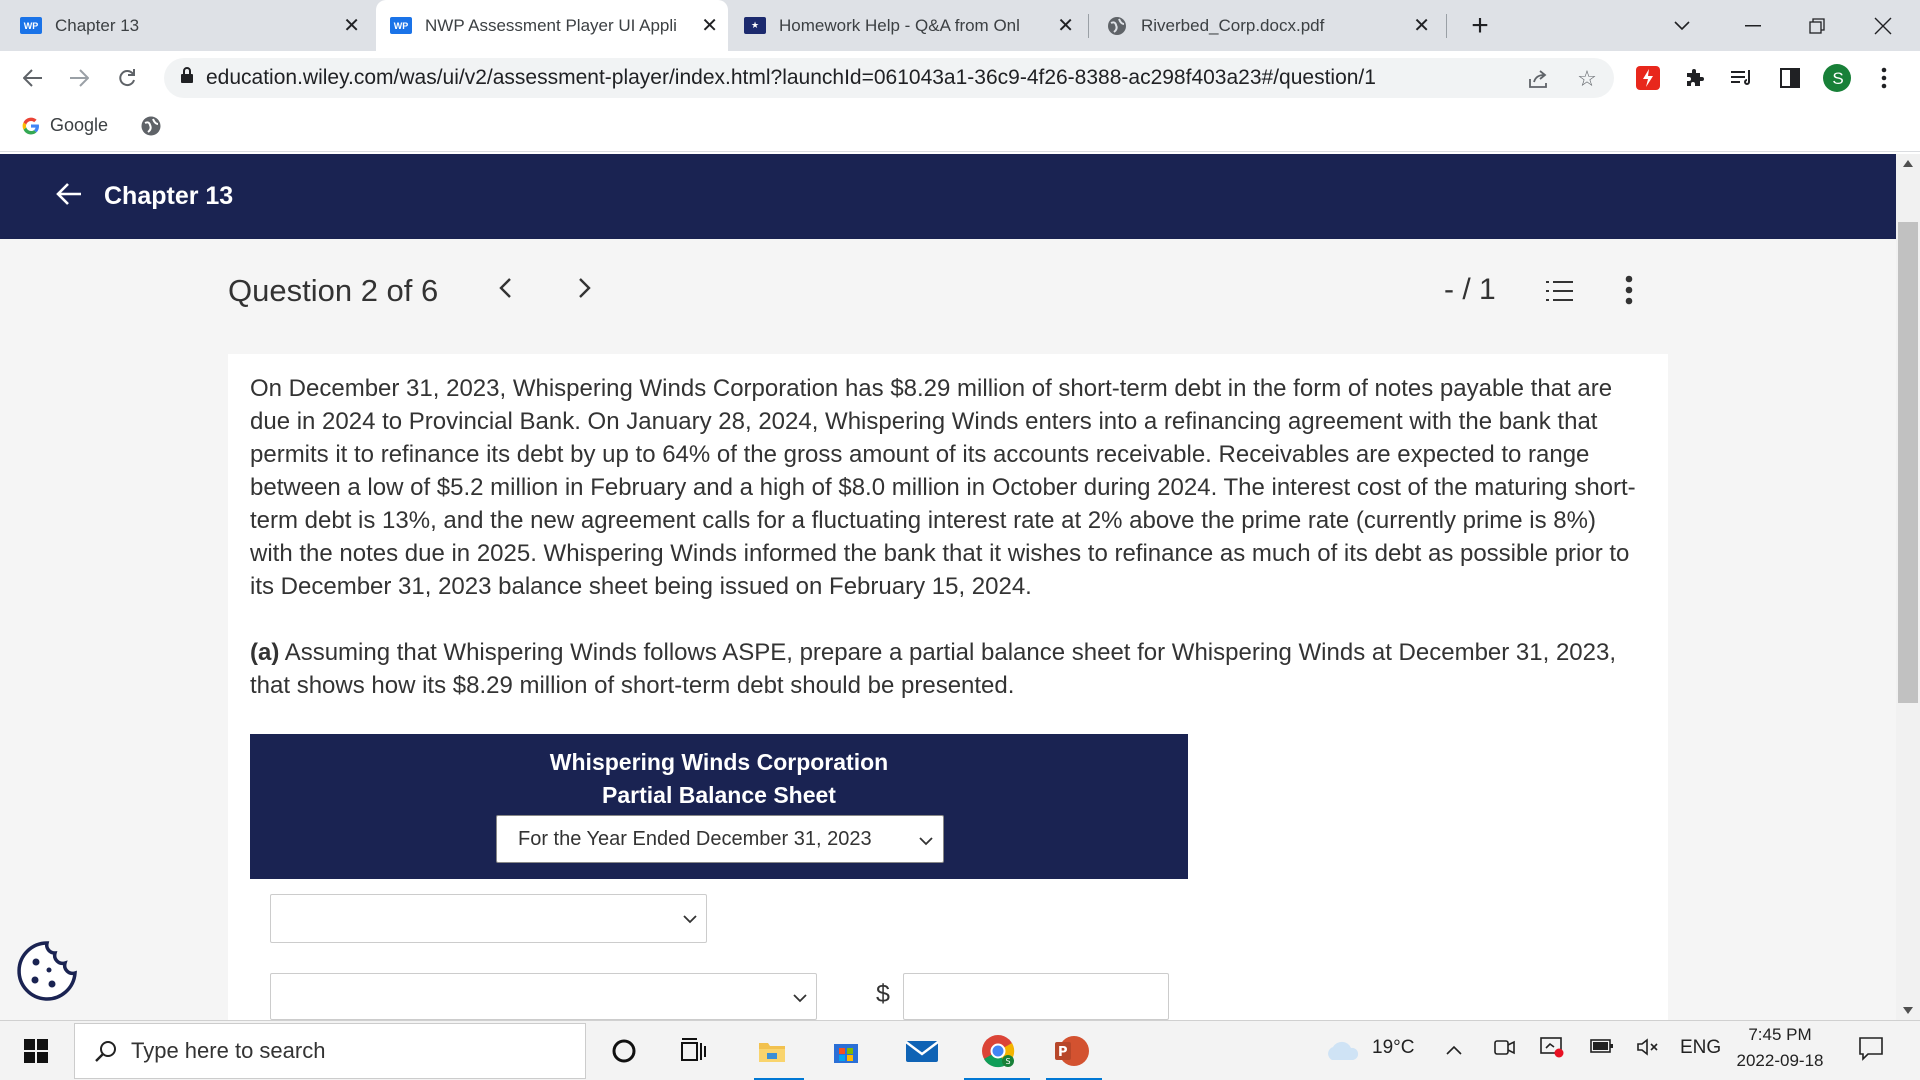 Image resolution: width=1920 pixels, height=1080 pixels. Describe the element at coordinates (543, 996) in the screenshot. I see `account-name-select` at that location.